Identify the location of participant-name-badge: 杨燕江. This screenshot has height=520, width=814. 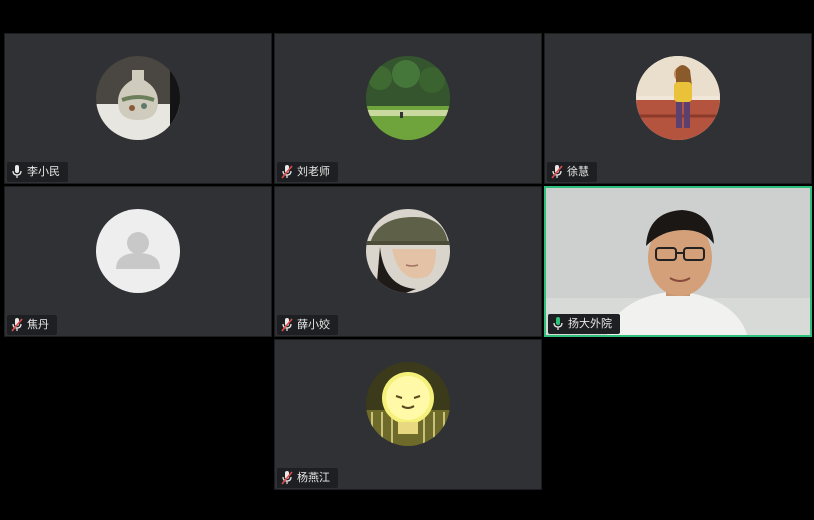
(307, 478).